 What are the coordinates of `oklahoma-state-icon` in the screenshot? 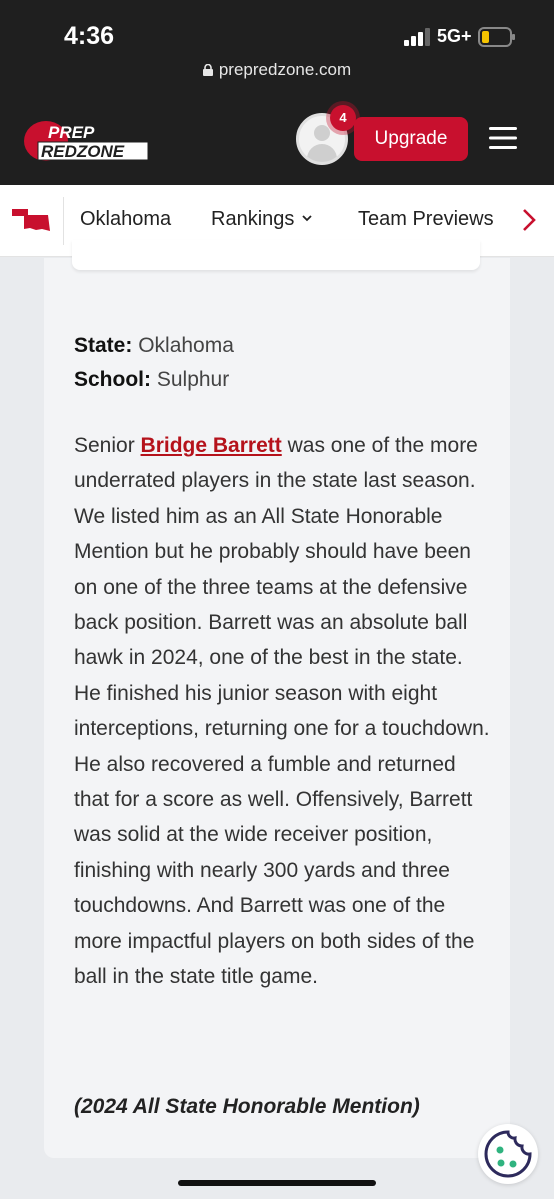 It's located at (31, 220).